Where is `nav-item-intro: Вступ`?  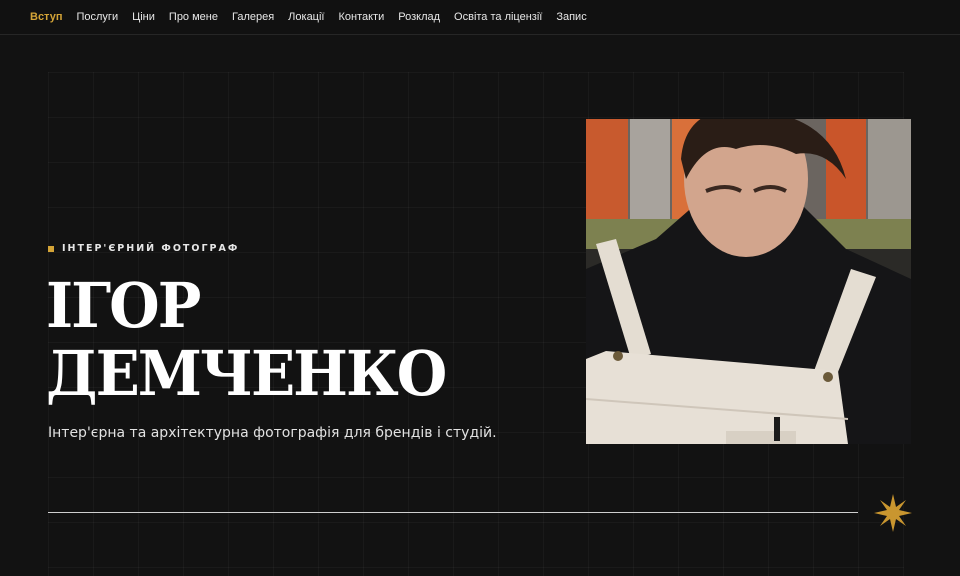
nav-item-intro: Вступ is located at coordinates (46, 17).